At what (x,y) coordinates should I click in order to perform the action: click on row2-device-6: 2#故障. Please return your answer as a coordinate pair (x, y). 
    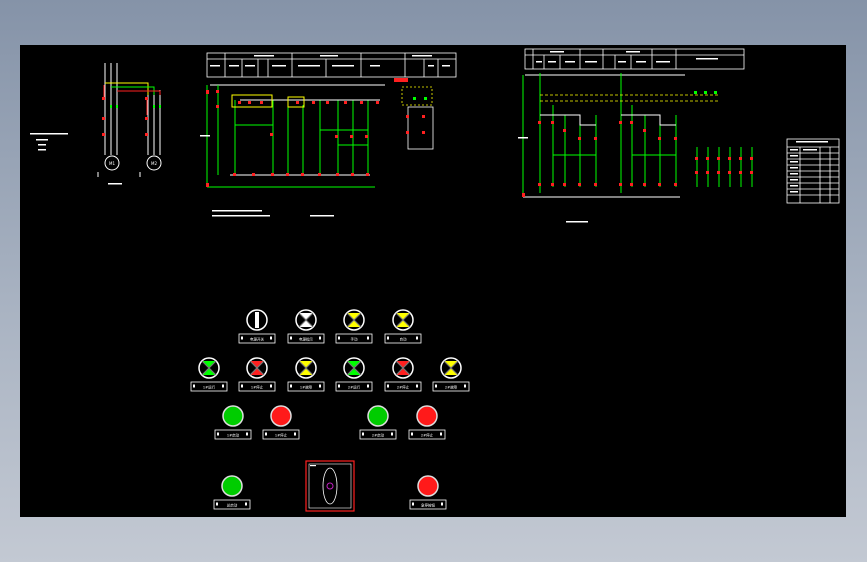
    Looking at the image, I should click on (451, 374).